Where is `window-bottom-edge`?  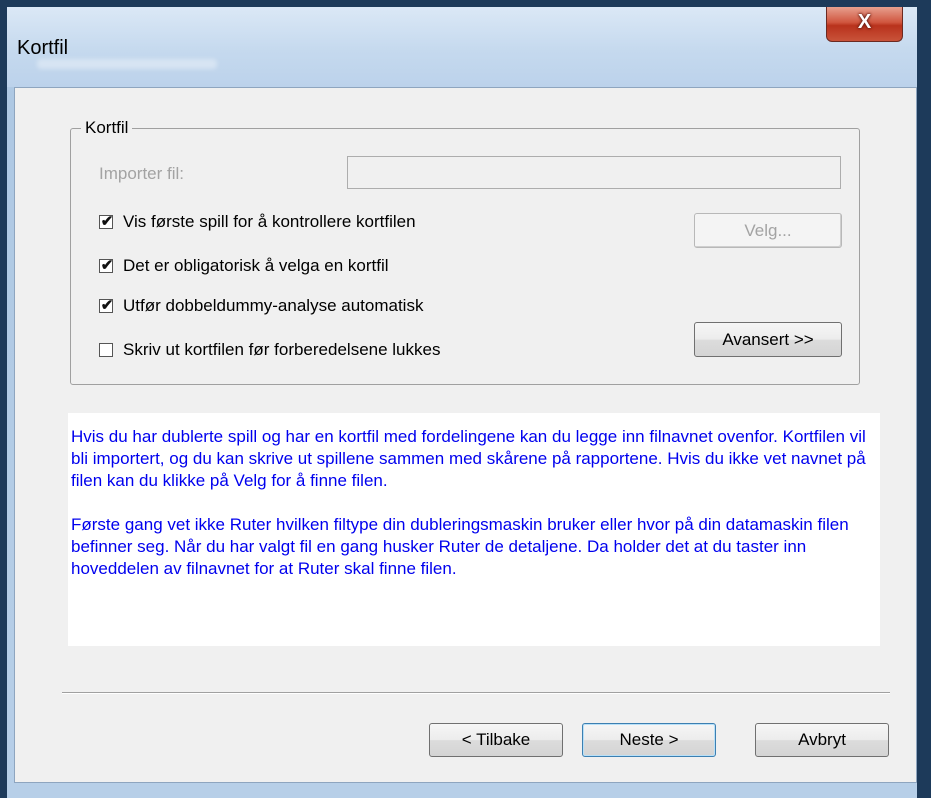 window-bottom-edge is located at coordinates (462, 790).